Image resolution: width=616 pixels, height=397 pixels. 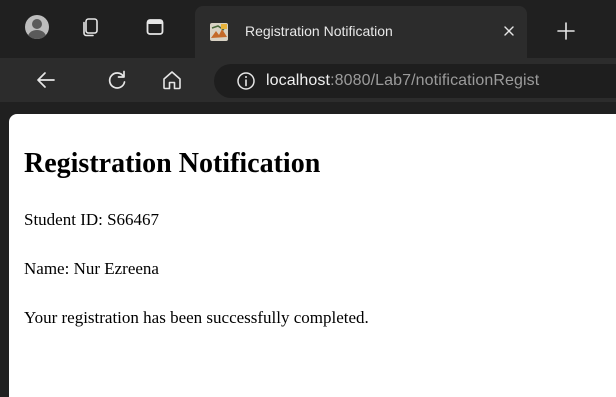 I want to click on info-icon, so click(x=246, y=81).